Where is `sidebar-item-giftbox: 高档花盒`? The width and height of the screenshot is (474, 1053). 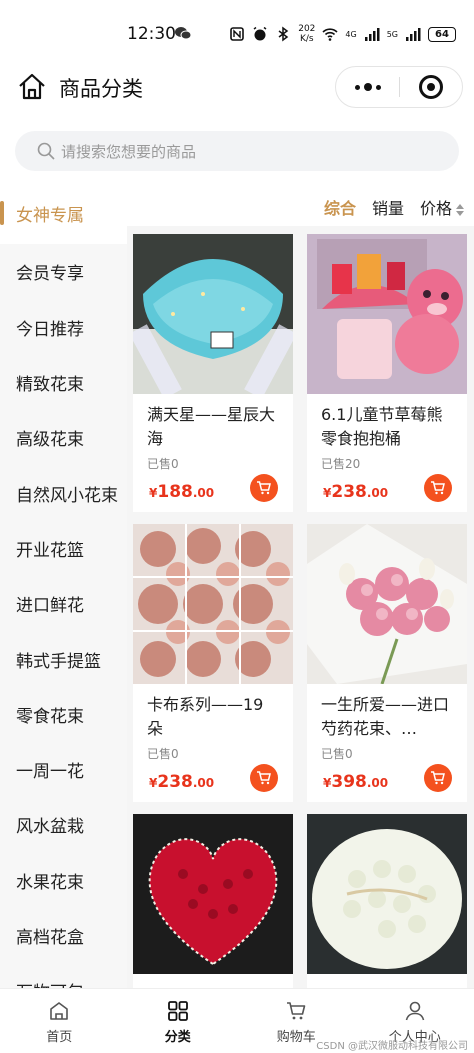 sidebar-item-giftbox: 高档花盒 is located at coordinates (63, 935).